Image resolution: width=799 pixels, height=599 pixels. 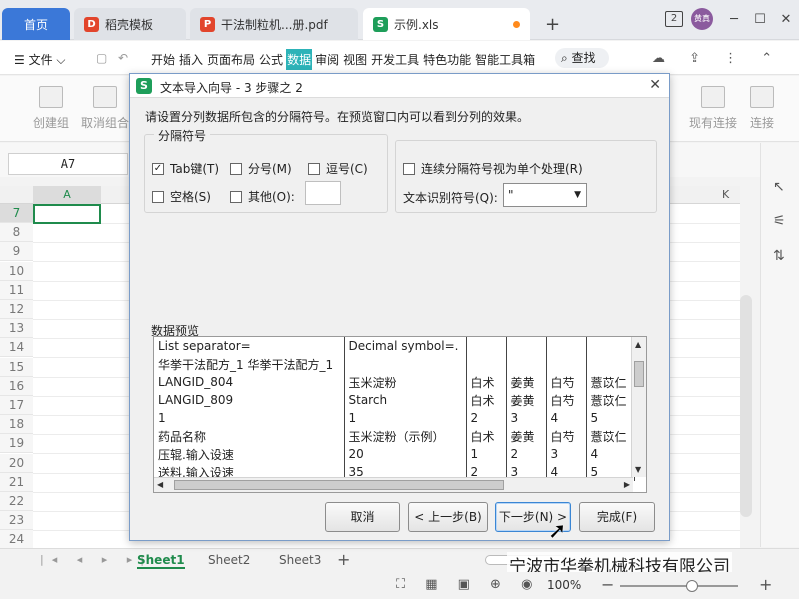 What do you see at coordinates (16, 271) in the screenshot?
I see `row-header: 10` at bounding box center [16, 271].